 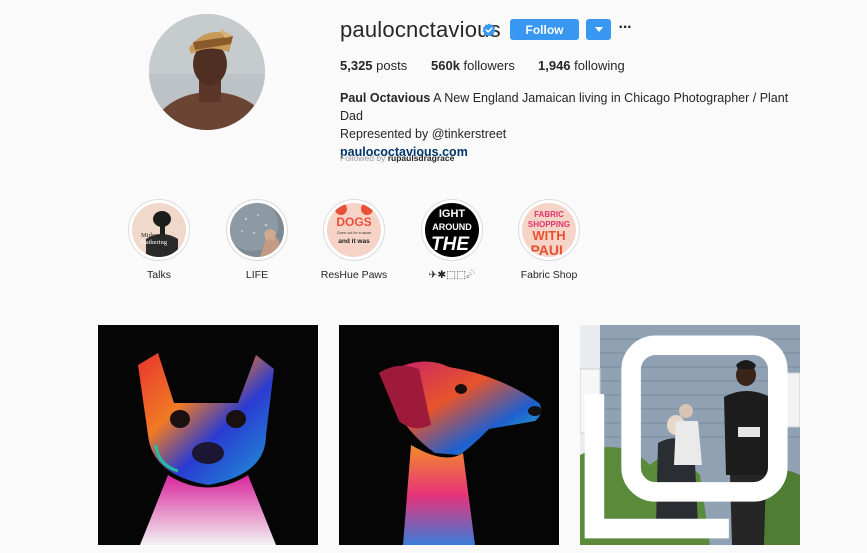 I want to click on post-french-bulldog, so click(x=208, y=435).